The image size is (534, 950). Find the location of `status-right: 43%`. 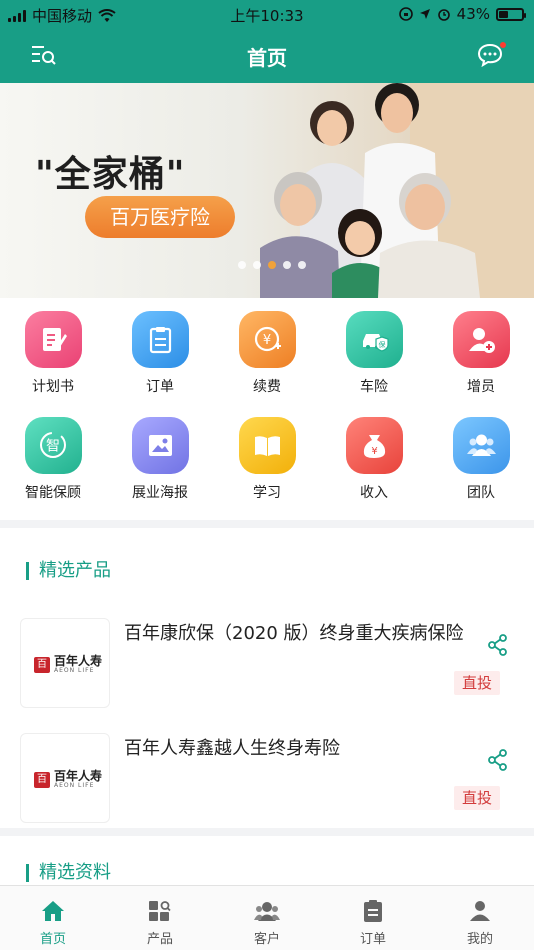

status-right: 43% is located at coordinates (462, 14).